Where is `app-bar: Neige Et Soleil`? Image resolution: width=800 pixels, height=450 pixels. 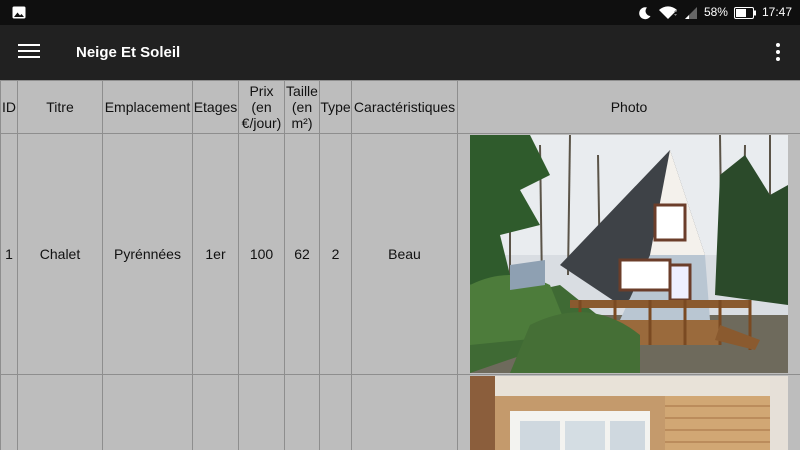 app-bar: Neige Et Soleil is located at coordinates (400, 52).